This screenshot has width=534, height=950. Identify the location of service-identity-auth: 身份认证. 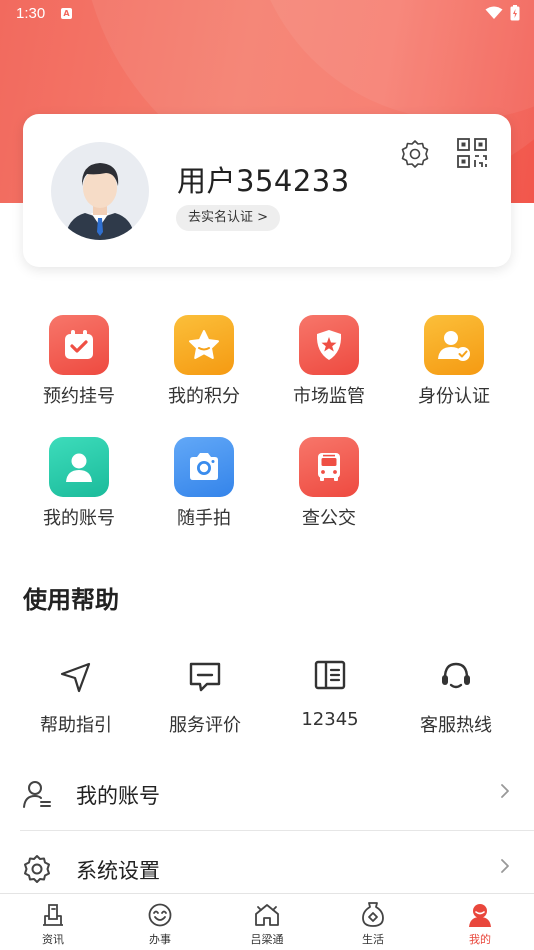
(454, 361).